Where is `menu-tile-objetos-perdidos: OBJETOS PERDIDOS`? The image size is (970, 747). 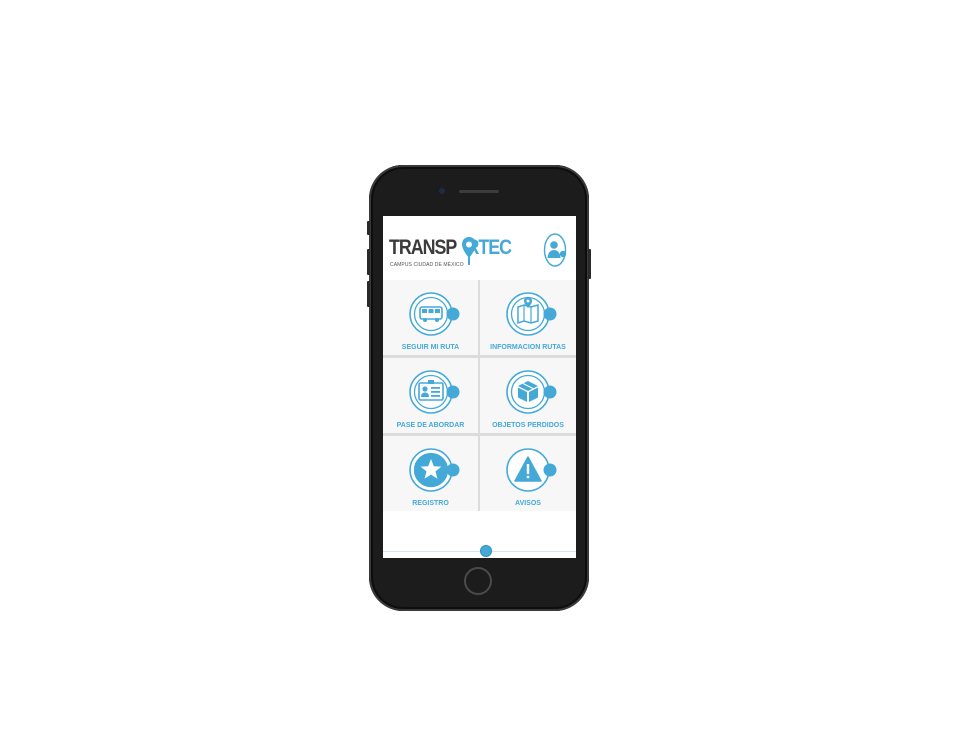
menu-tile-objetos-perdidos: OBJETOS PERDIDOS is located at coordinates (528, 395).